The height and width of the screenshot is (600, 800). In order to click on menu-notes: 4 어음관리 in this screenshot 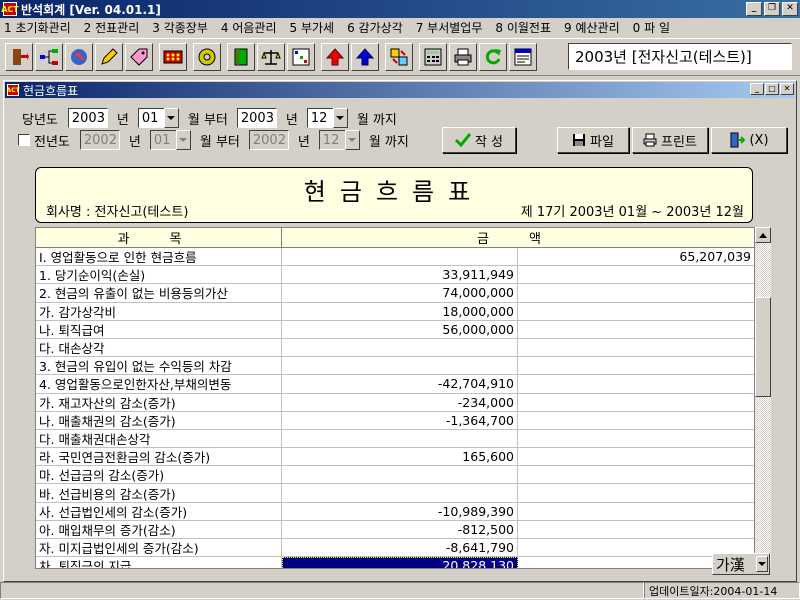, I will do `click(249, 27)`.